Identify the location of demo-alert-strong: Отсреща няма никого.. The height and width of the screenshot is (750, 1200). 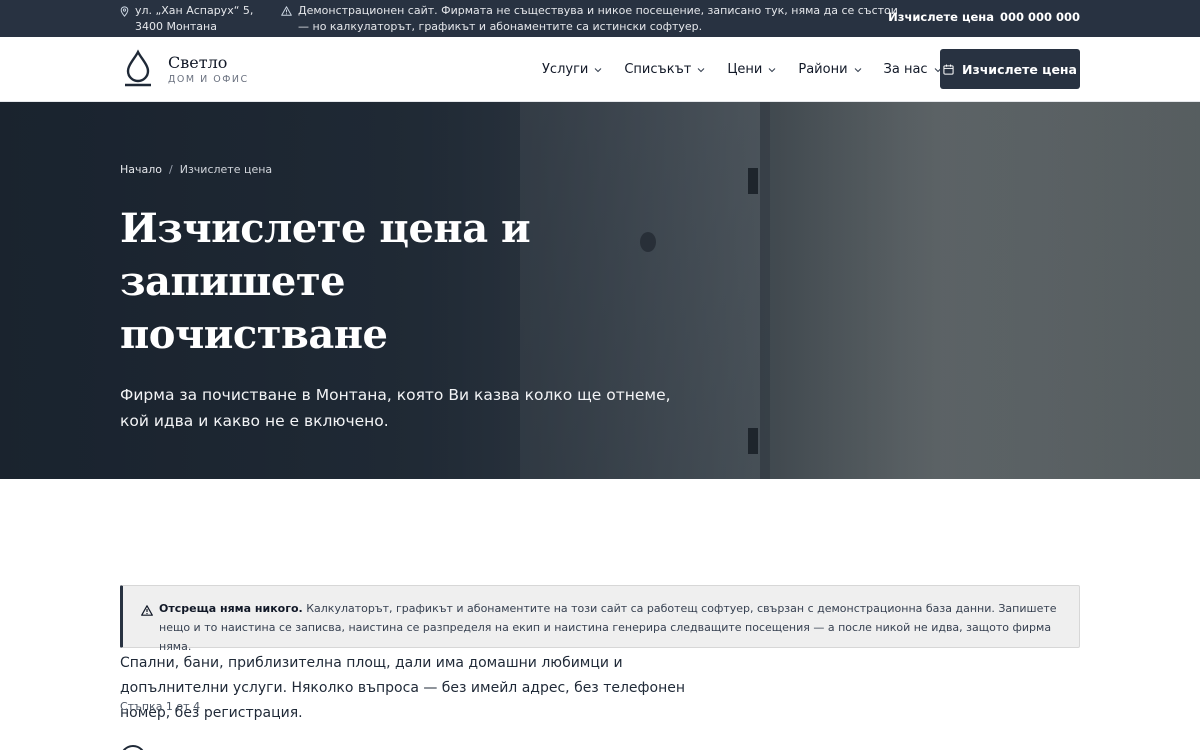
(231, 608).